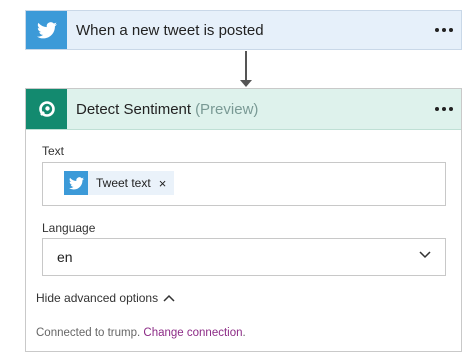  I want to click on cognitive-services-icon, so click(46, 109).